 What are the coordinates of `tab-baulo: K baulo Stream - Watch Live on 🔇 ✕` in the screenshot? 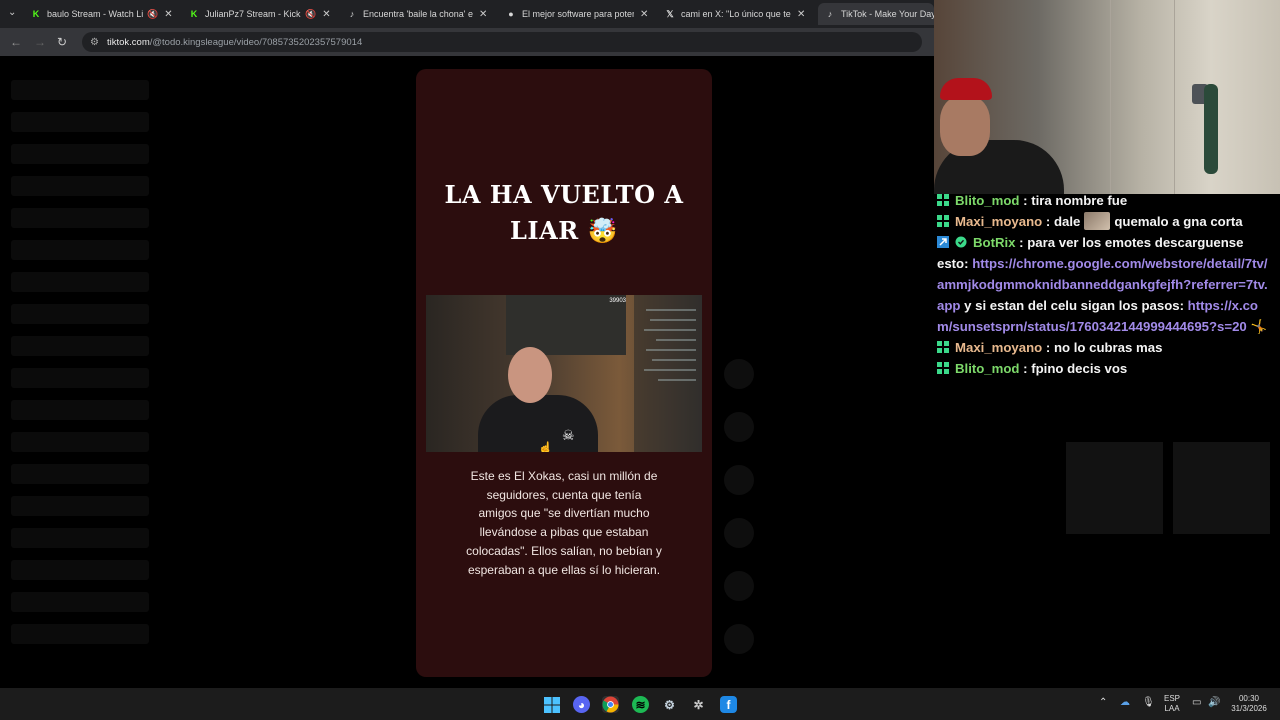 It's located at (105, 14).